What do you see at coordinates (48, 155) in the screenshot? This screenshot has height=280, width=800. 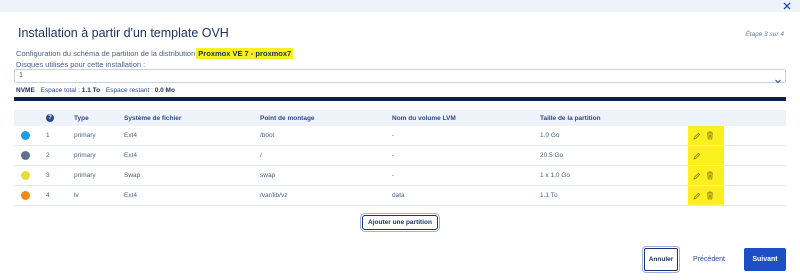 I see `partition-order: 2` at bounding box center [48, 155].